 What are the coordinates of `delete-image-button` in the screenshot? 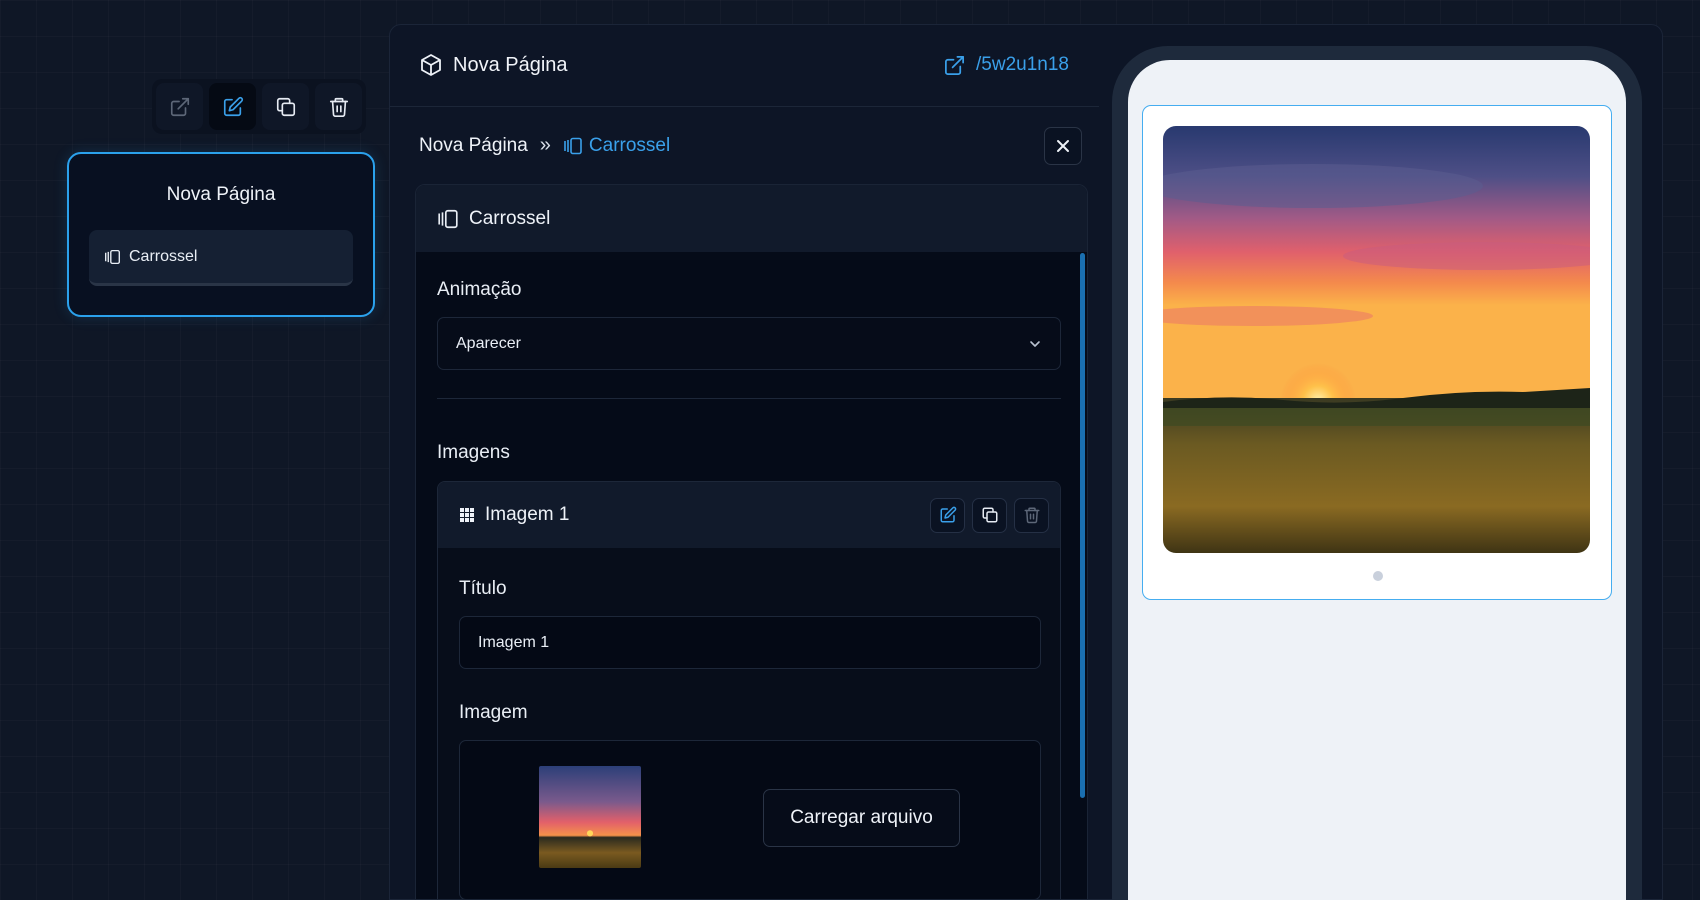 It's located at (1031, 515).